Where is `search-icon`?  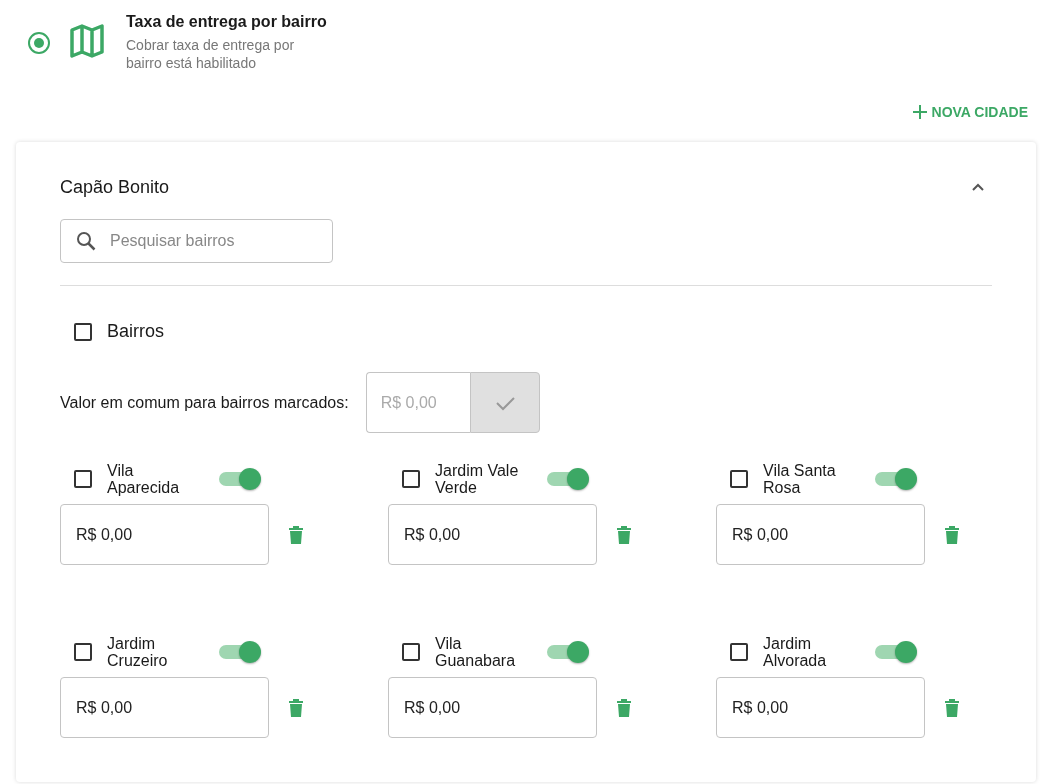 search-icon is located at coordinates (86, 241).